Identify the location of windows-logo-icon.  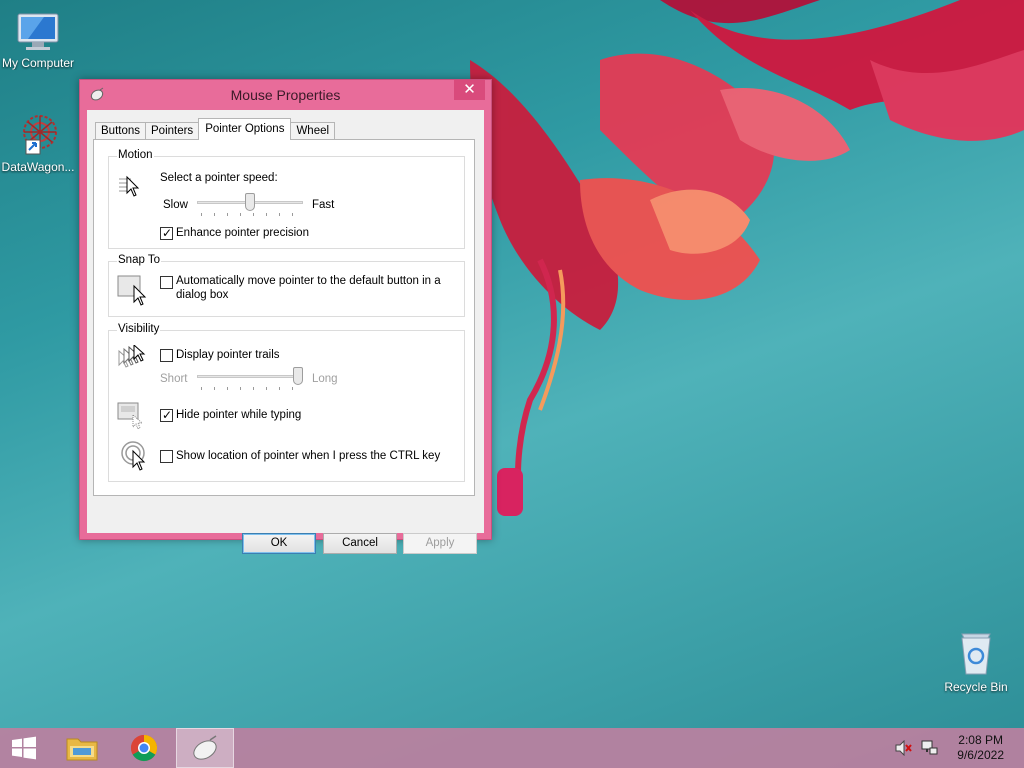
(24, 748).